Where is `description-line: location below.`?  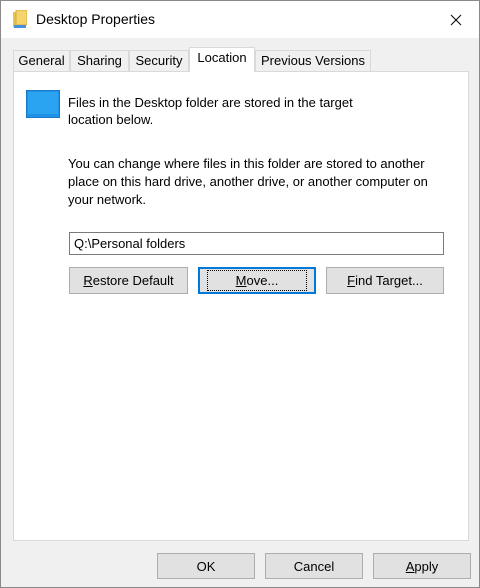 description-line: location below. is located at coordinates (111, 119).